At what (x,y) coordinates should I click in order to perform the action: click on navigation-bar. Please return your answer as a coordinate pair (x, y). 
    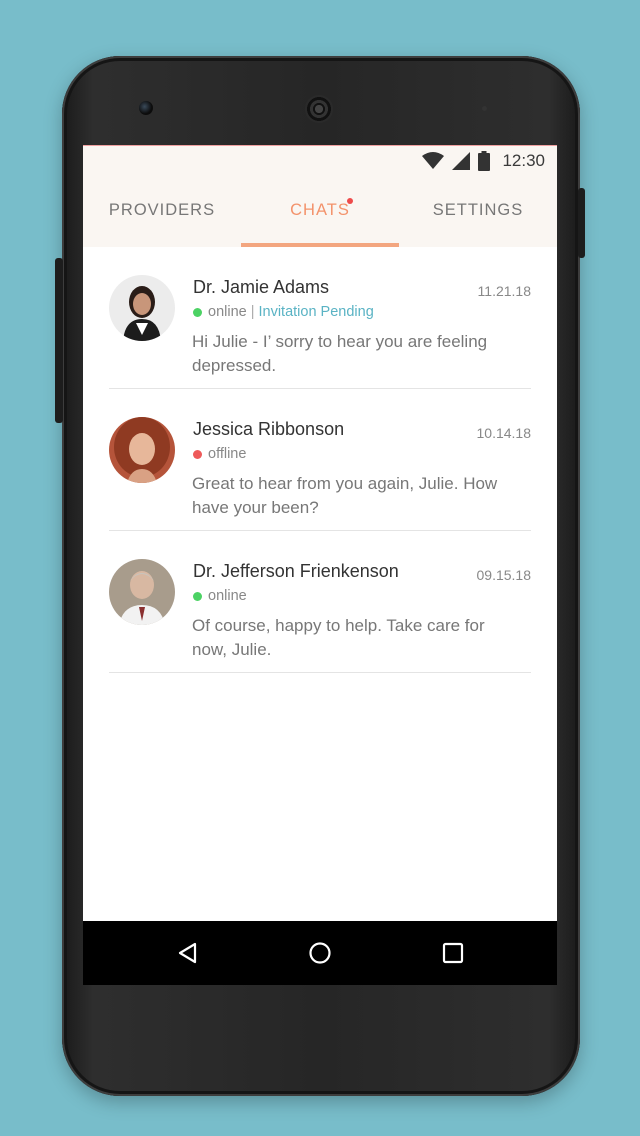
    Looking at the image, I should click on (320, 953).